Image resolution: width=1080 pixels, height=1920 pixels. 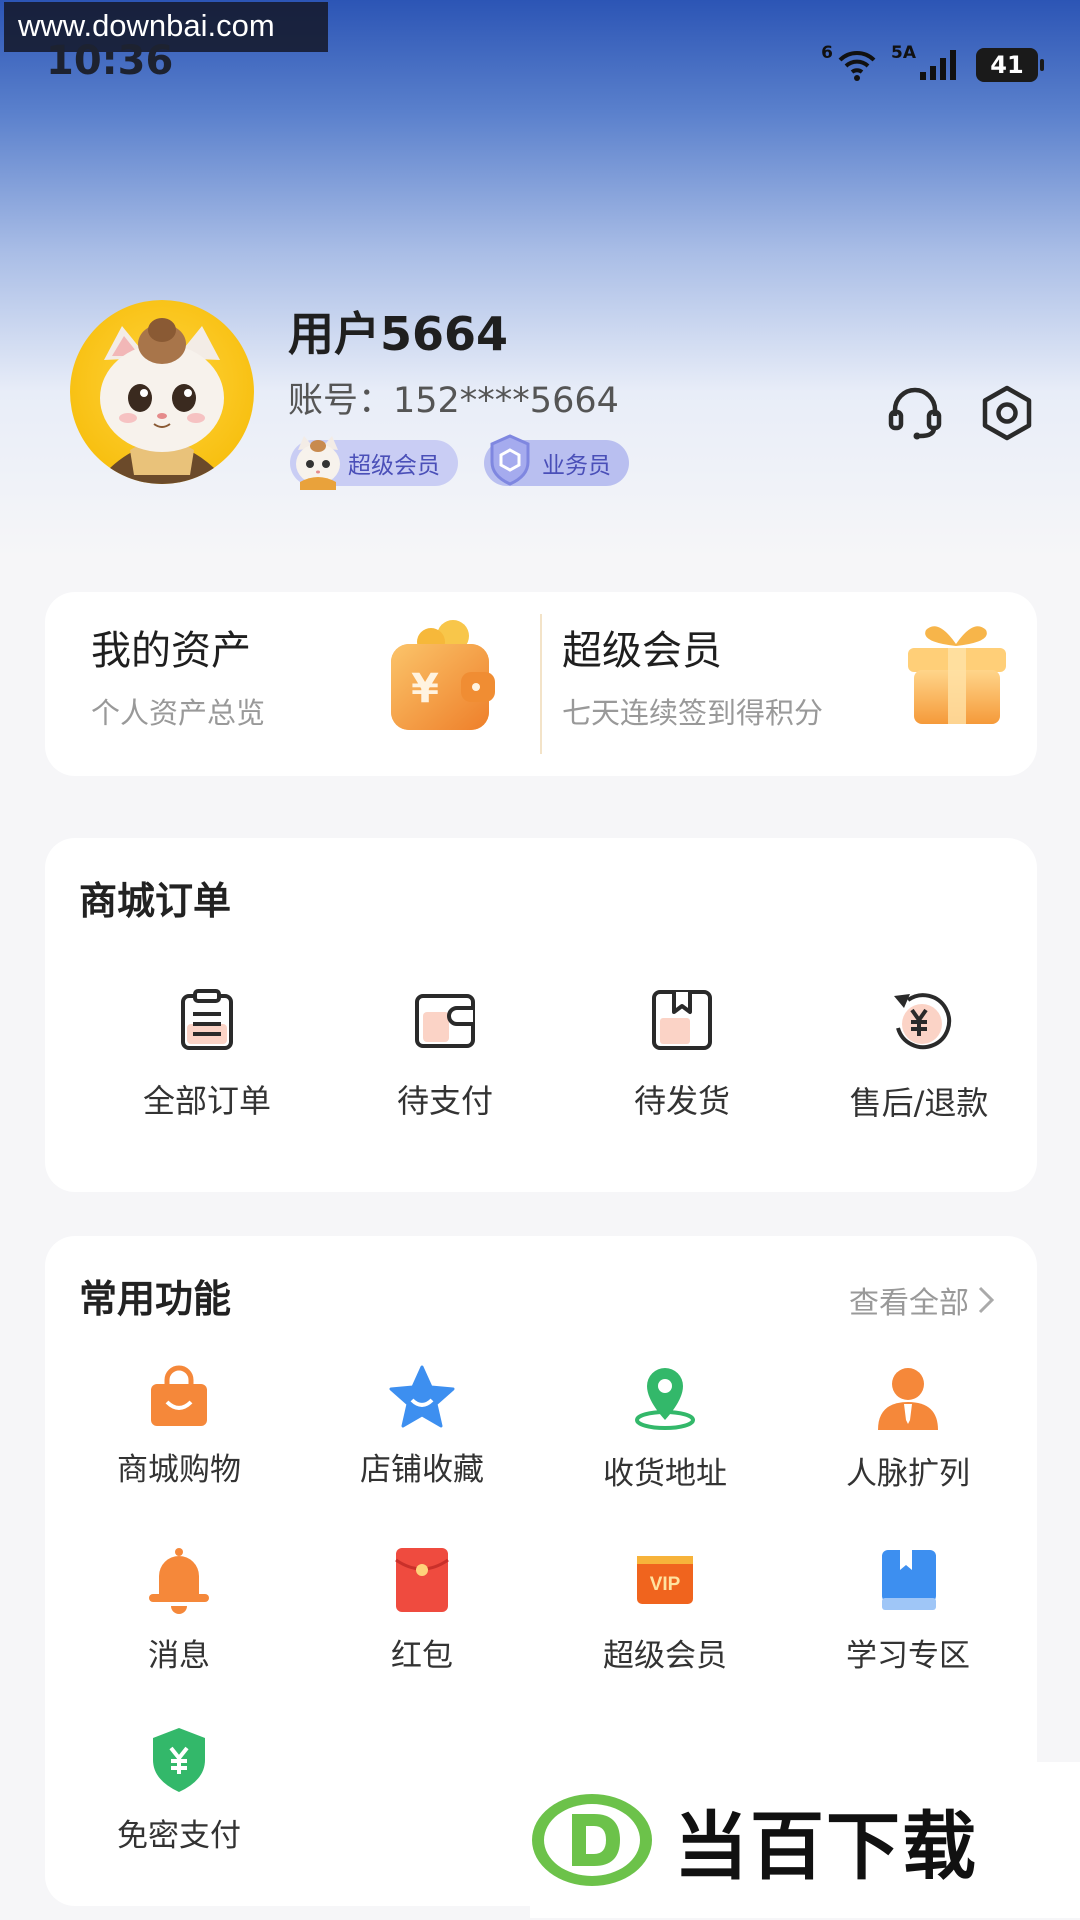 I want to click on func-label: 人脉扩列, so click(x=908, y=1474).